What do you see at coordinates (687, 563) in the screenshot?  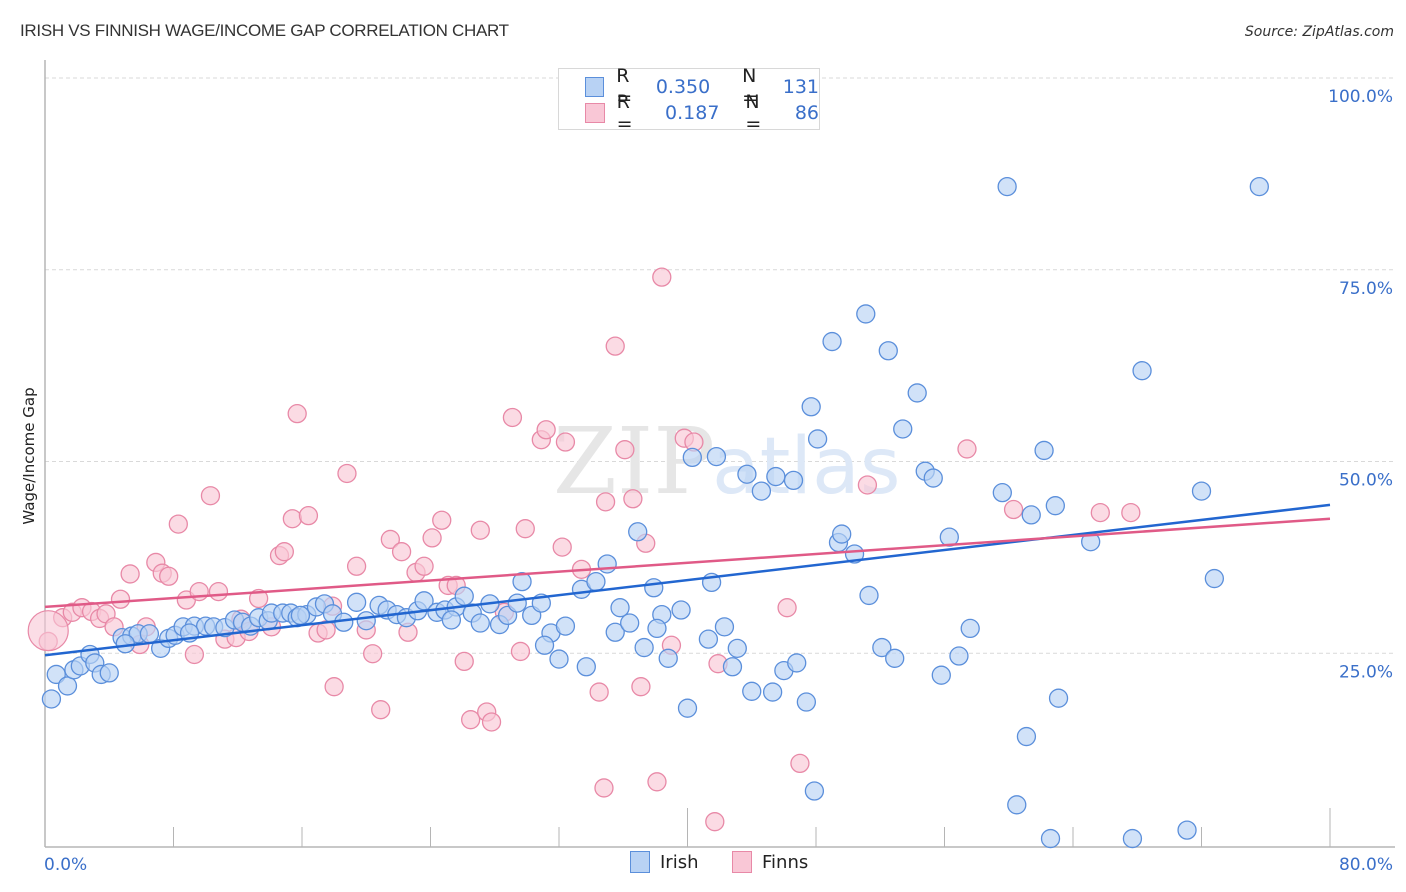 I see `finns-trend-line` at bounding box center [687, 563].